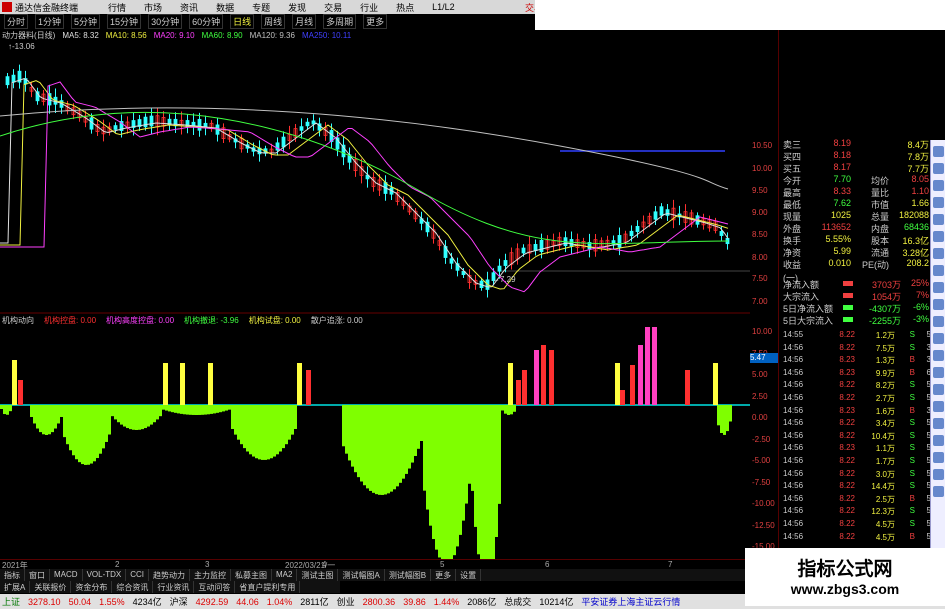 This screenshot has height=609, width=945. What do you see at coordinates (211, 575) in the screenshot?
I see `indicator-tab: 主力监控` at bounding box center [211, 575].